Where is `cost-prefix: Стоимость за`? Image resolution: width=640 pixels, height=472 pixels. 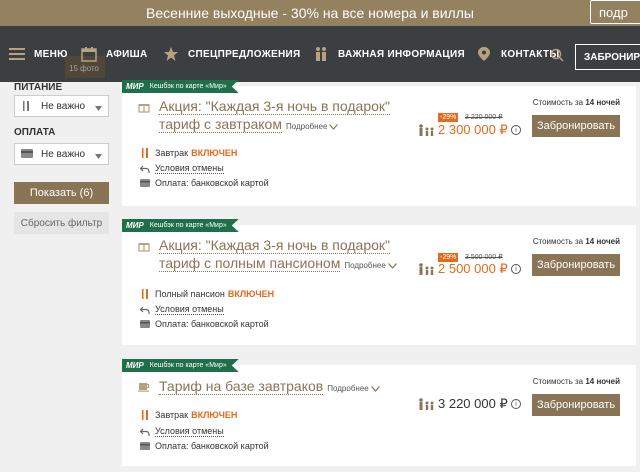 cost-prefix: Стоимость за is located at coordinates (558, 241).